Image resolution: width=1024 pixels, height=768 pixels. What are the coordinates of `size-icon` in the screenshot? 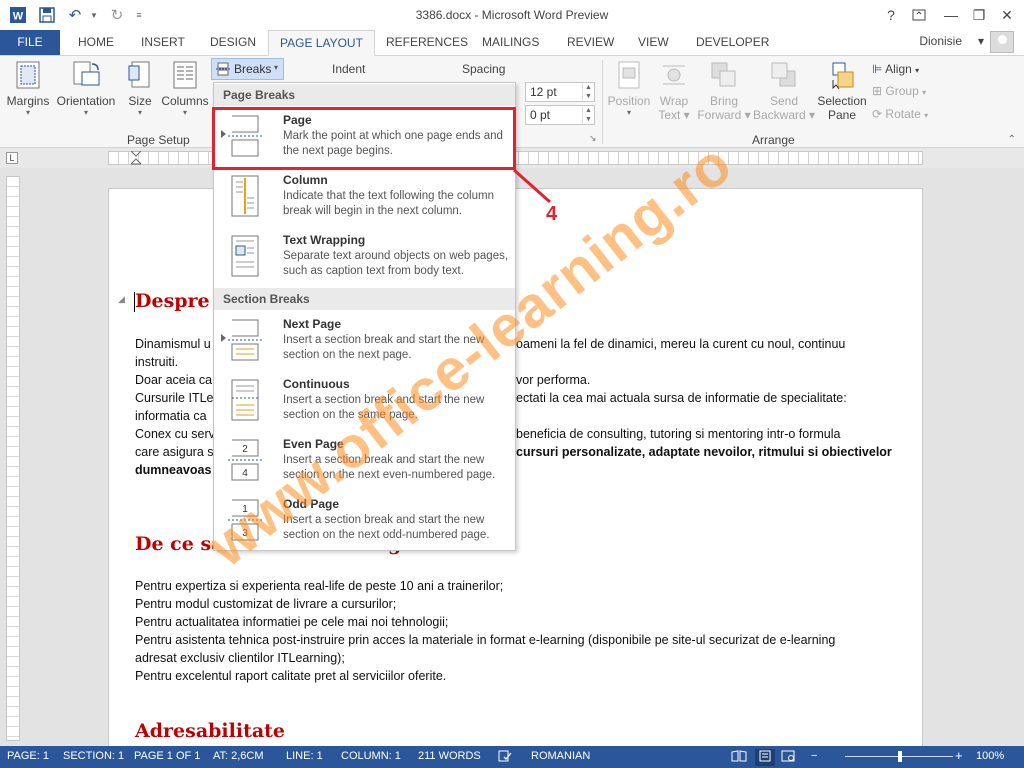 It's located at (140, 75).